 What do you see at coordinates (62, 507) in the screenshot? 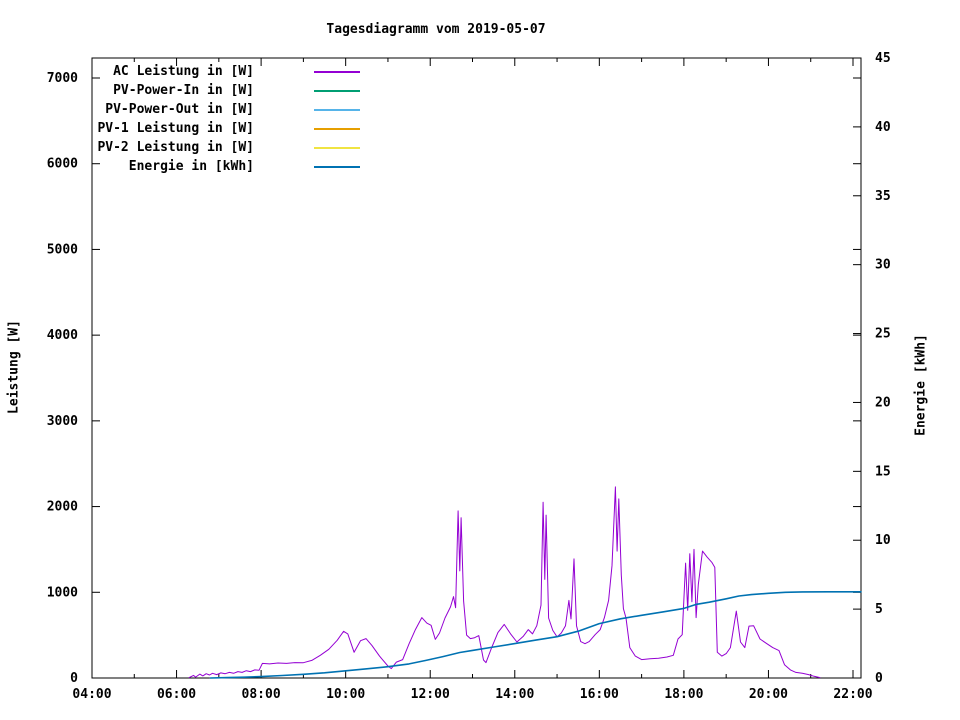
I see `y-left-tick-label: 2000` at bounding box center [62, 507].